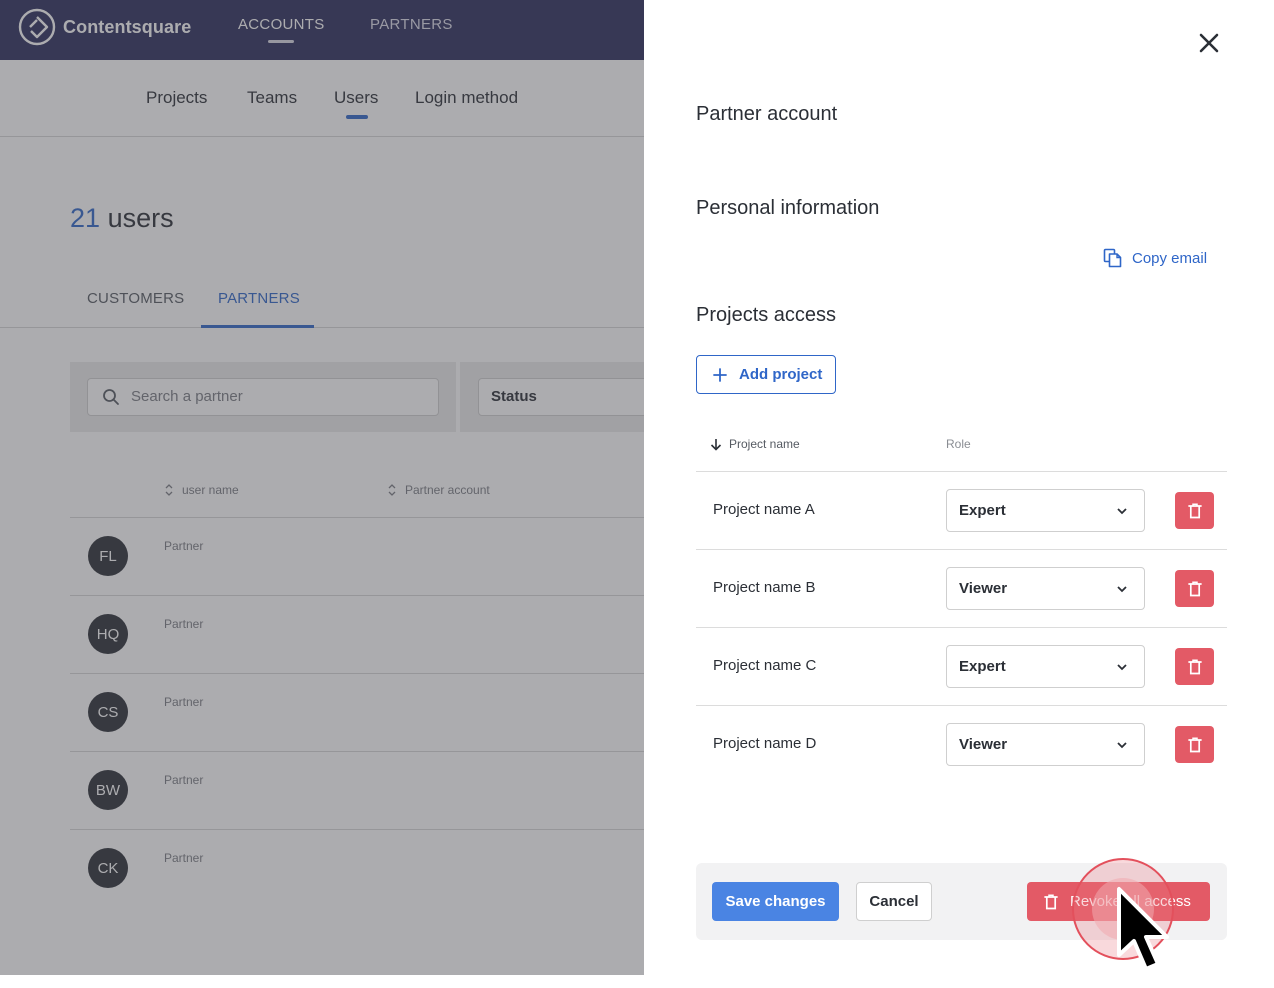  I want to click on add-project-button: Add project, so click(766, 374).